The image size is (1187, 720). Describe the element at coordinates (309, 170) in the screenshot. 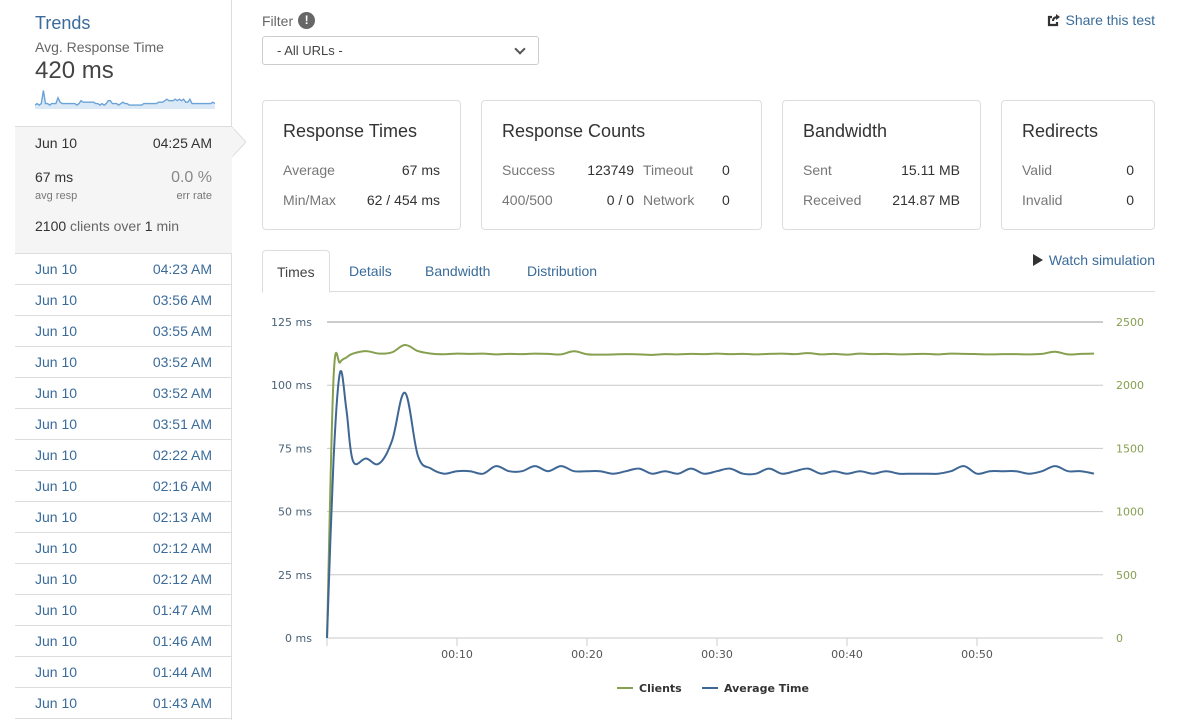

I see `average-label: Average` at that location.